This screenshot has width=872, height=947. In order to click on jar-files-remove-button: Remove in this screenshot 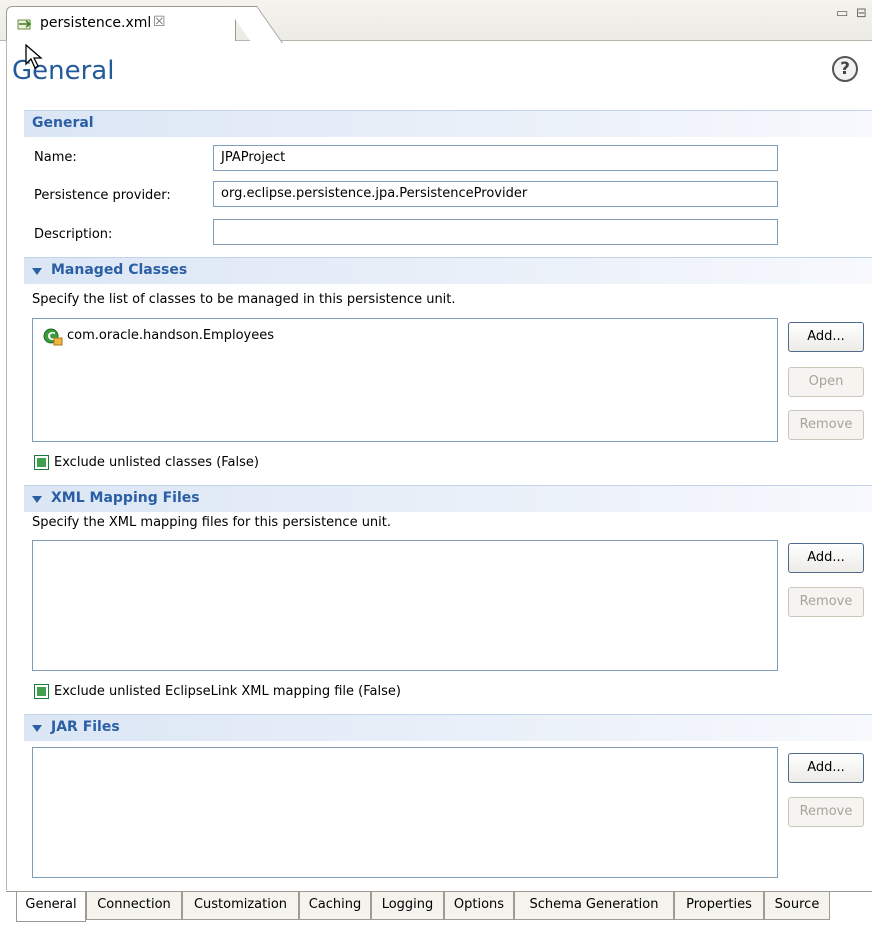, I will do `click(826, 812)`.